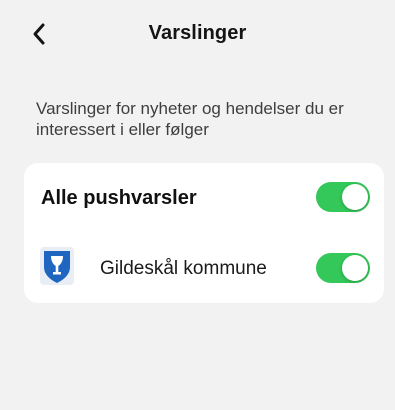  Describe the element at coordinates (183, 268) in the screenshot. I see `municipality-label: Gildeskål kommune` at that location.